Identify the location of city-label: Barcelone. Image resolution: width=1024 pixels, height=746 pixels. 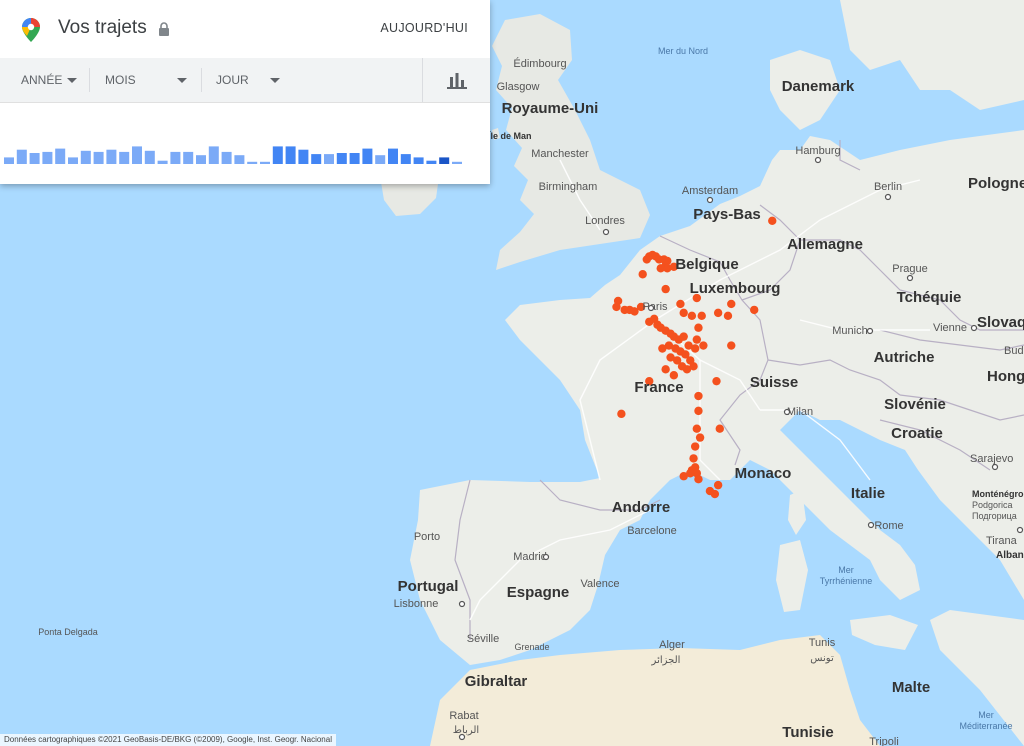
(652, 531).